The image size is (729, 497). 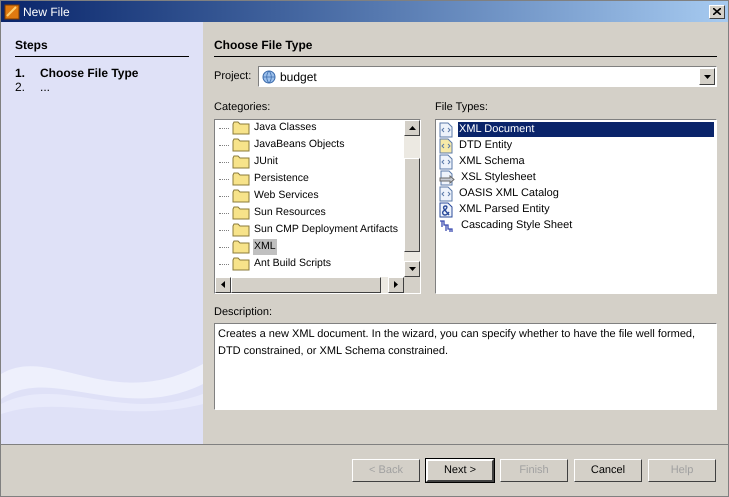 What do you see at coordinates (586, 145) in the screenshot?
I see `file-type-item: DTD Entity` at bounding box center [586, 145].